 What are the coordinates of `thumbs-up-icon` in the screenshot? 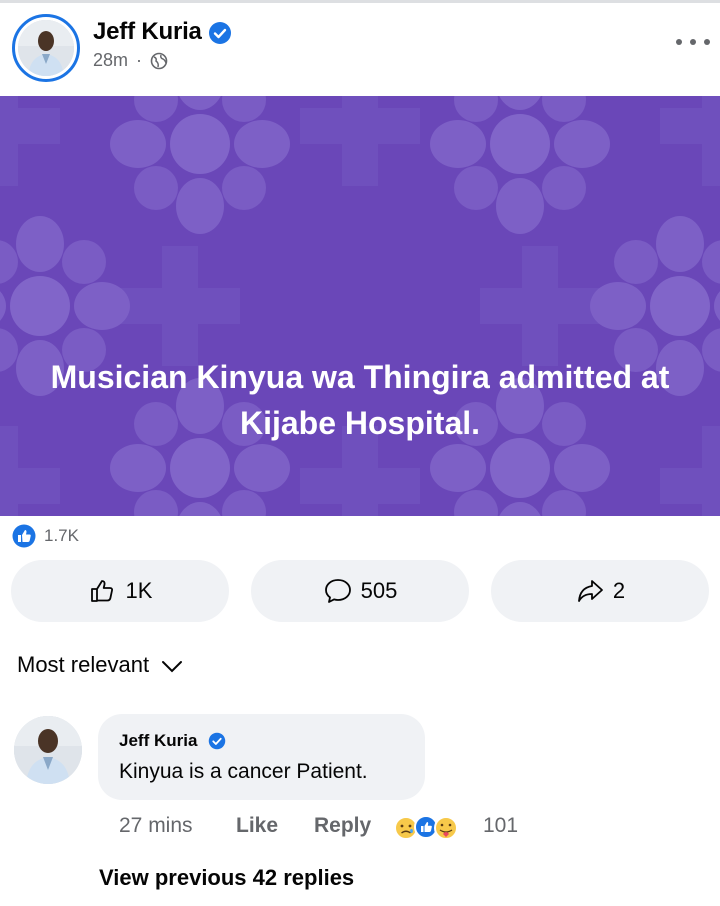 It's located at (101, 591).